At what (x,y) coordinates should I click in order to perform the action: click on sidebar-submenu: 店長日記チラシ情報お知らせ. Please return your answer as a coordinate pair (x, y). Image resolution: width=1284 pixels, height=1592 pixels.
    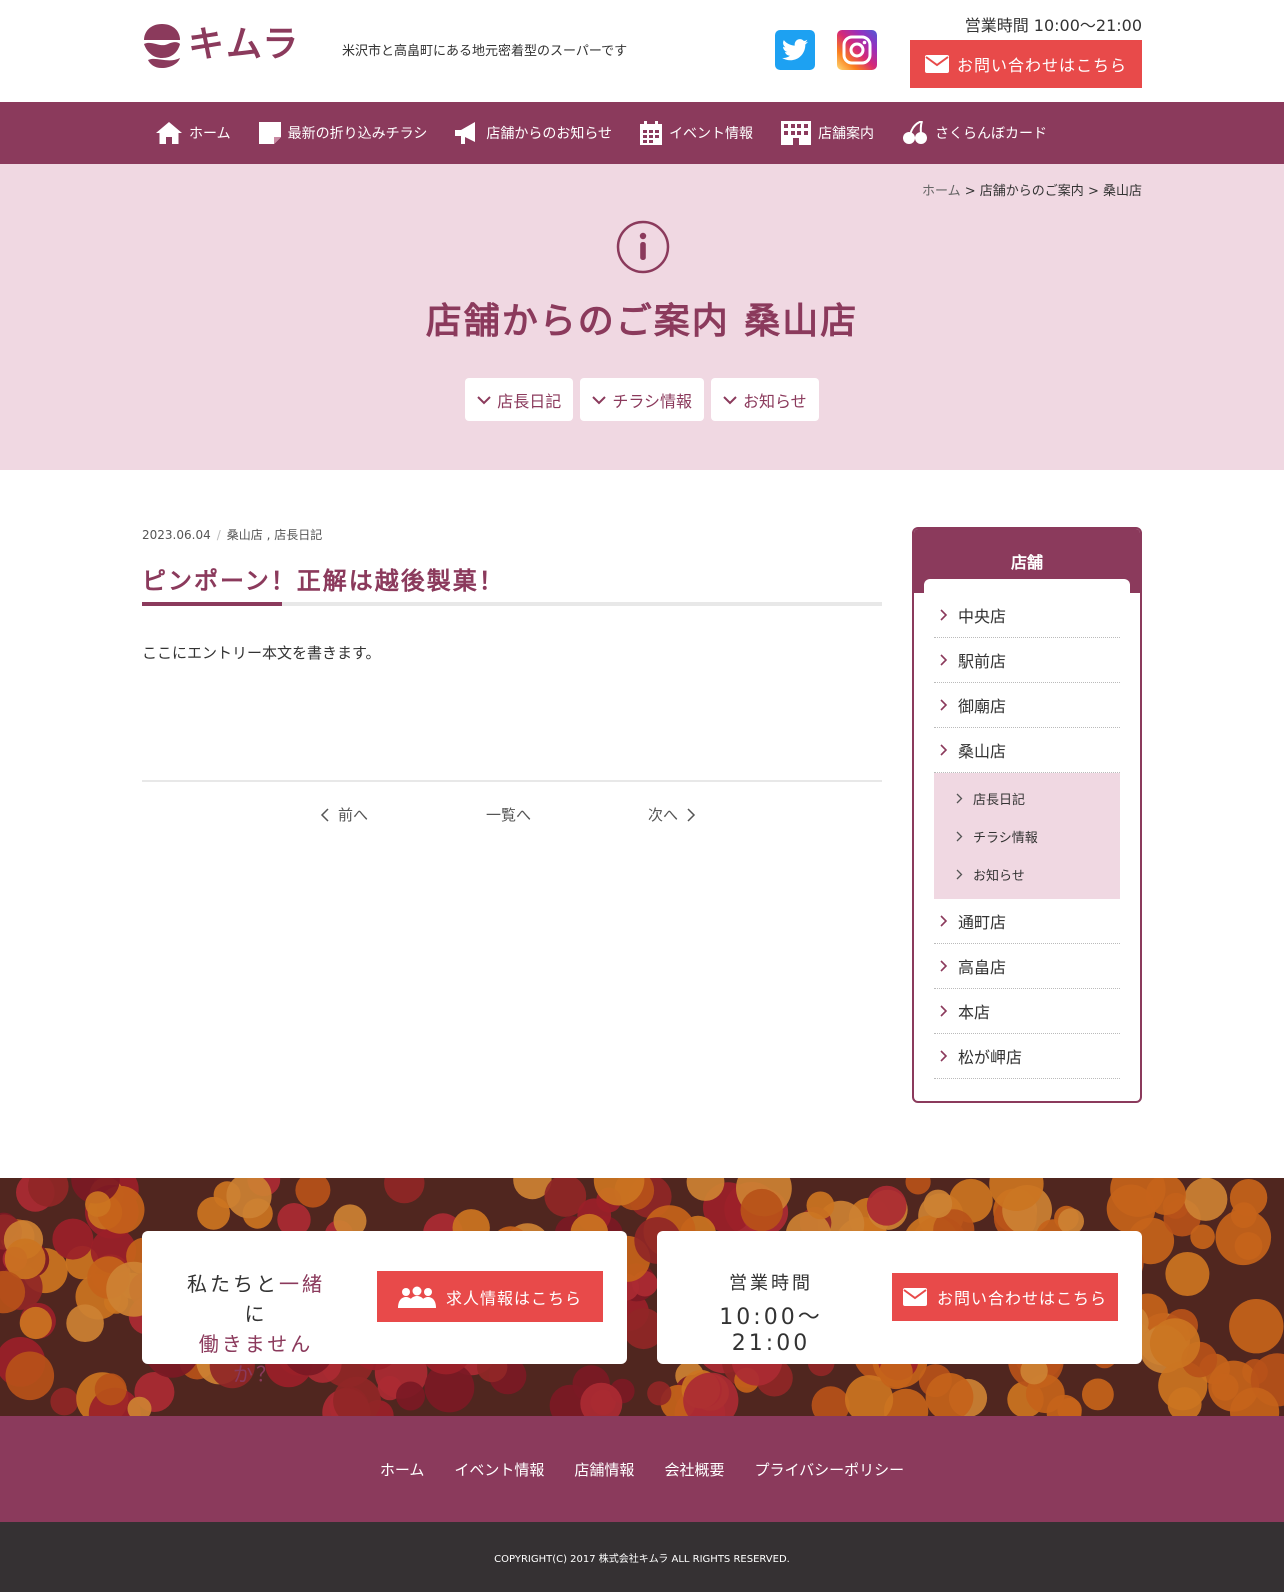
    Looking at the image, I should click on (1027, 836).